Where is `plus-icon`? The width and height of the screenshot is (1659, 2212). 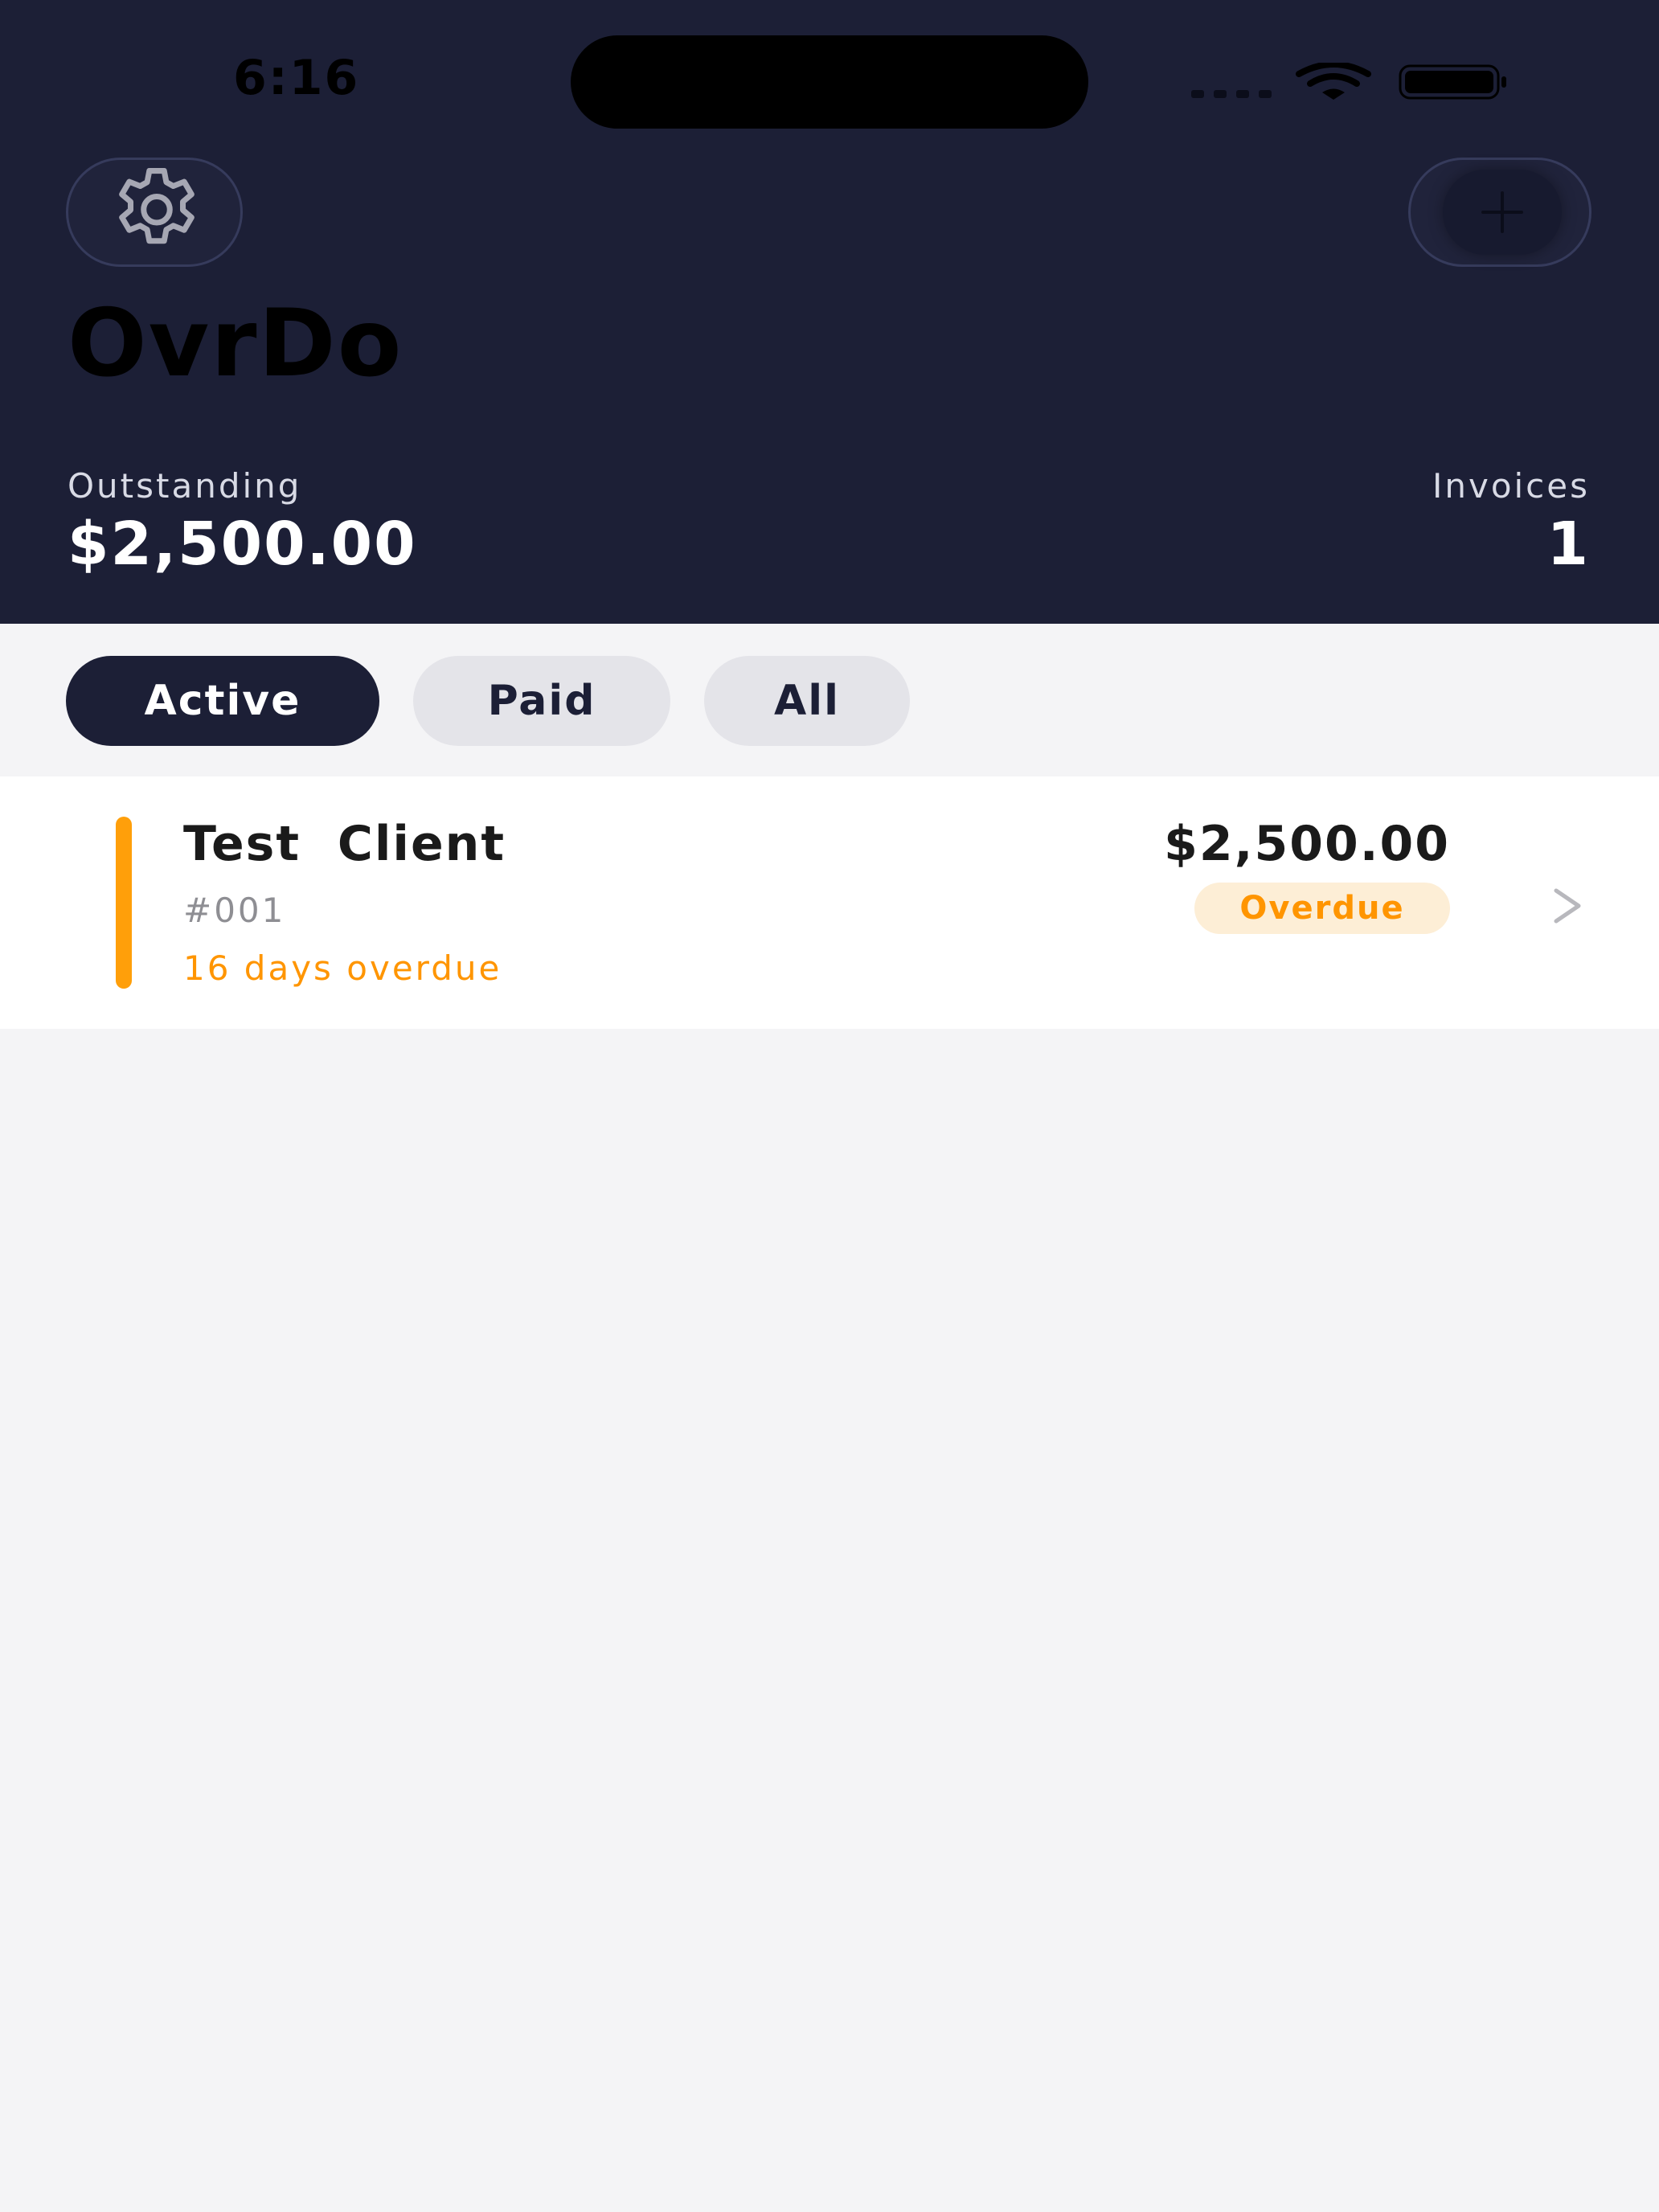 plus-icon is located at coordinates (1502, 212).